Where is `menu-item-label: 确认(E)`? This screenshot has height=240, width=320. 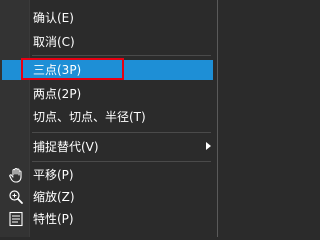
menu-item-label: 确认(E) is located at coordinates (53, 18).